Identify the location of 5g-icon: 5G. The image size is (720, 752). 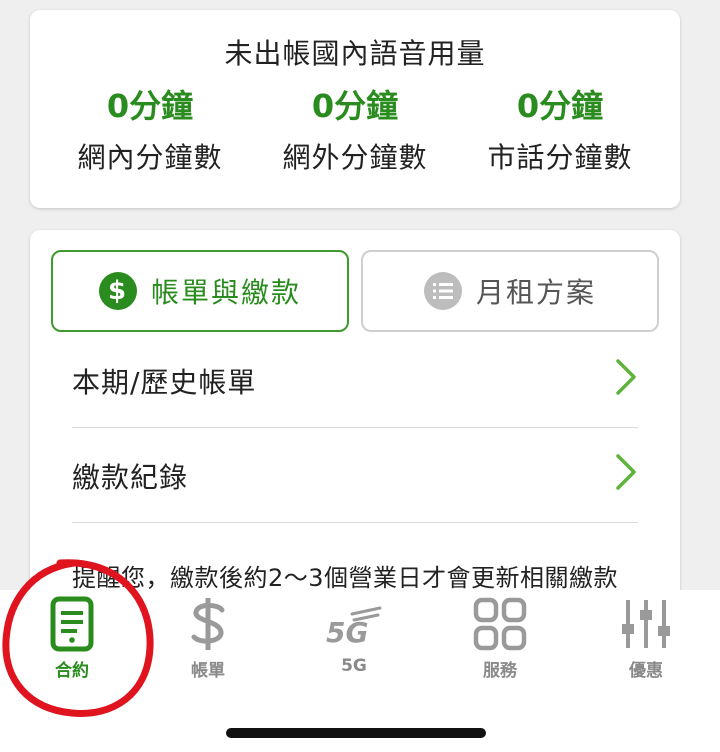
(354, 627).